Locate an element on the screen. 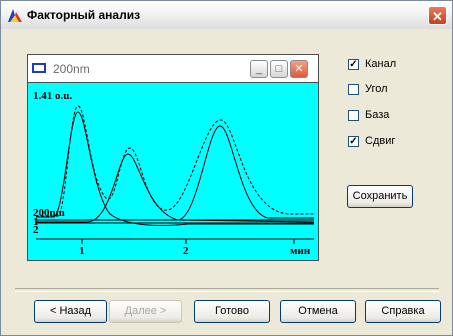 The width and height of the screenshot is (453, 336). separator is located at coordinates (227, 290).